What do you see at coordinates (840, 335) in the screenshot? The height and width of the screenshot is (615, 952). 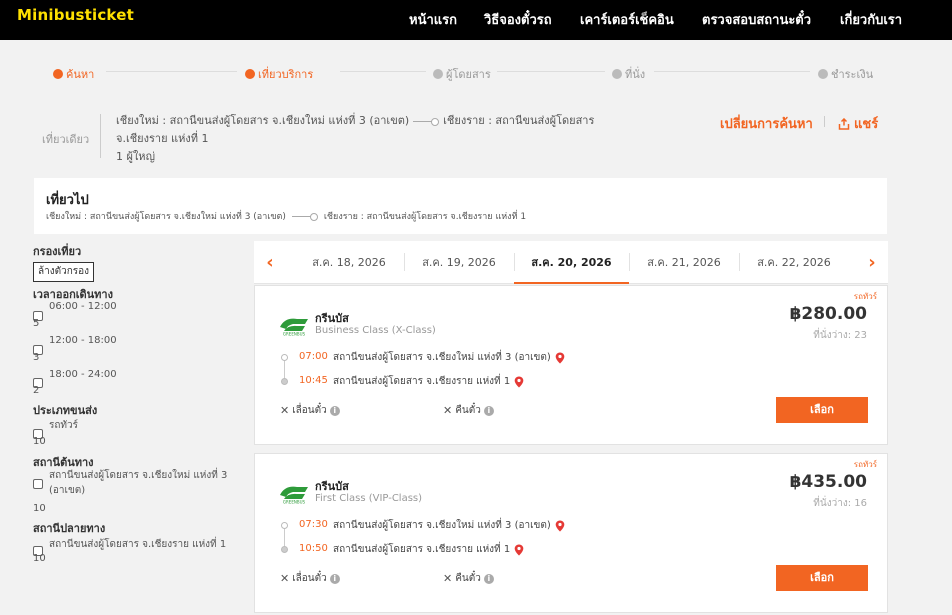 I see `seats-available: ที่นั่งว่าง: 23` at bounding box center [840, 335].